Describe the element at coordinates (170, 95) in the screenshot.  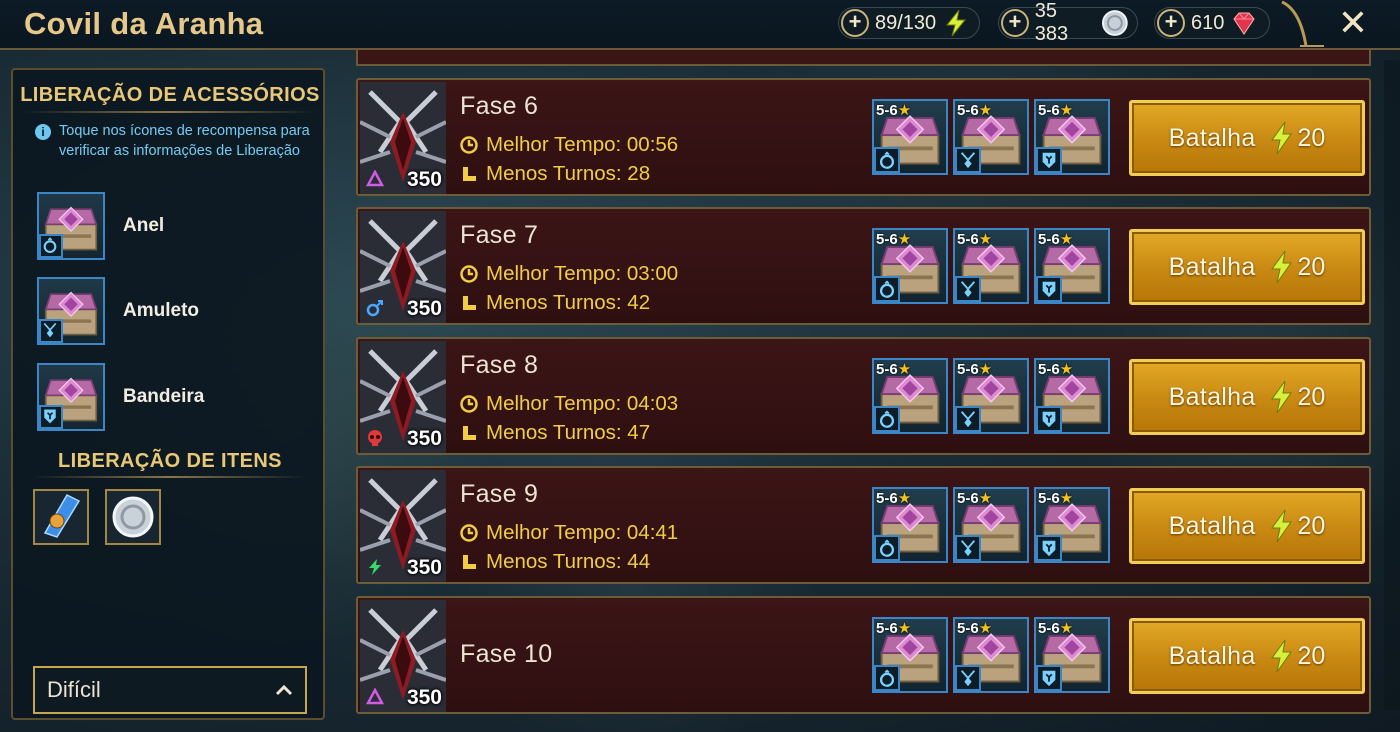
I see `accessories-drop-title: LIBERAÇÃO DE ACESSÓRIOS` at that location.